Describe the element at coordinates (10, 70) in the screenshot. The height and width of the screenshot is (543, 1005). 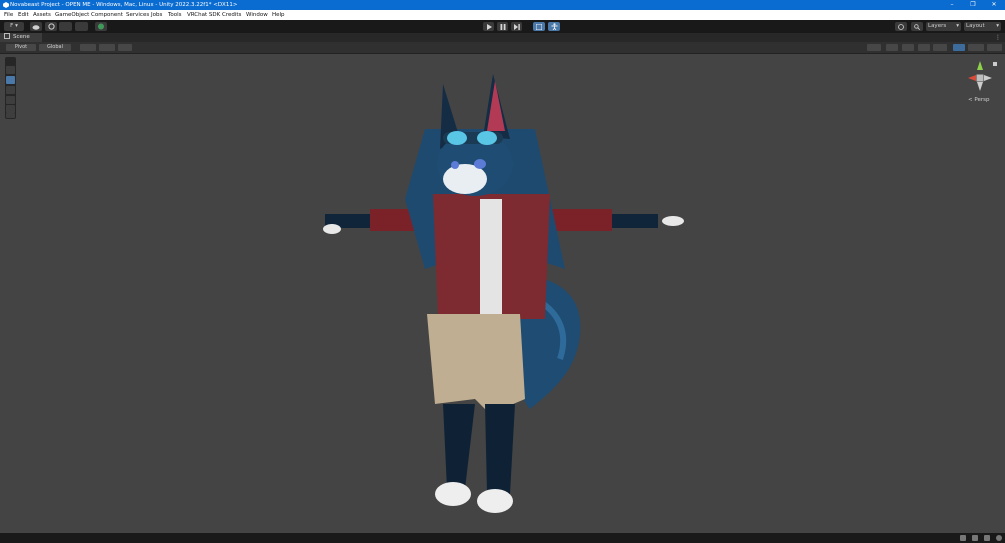
I see `hand-tool-button` at that location.